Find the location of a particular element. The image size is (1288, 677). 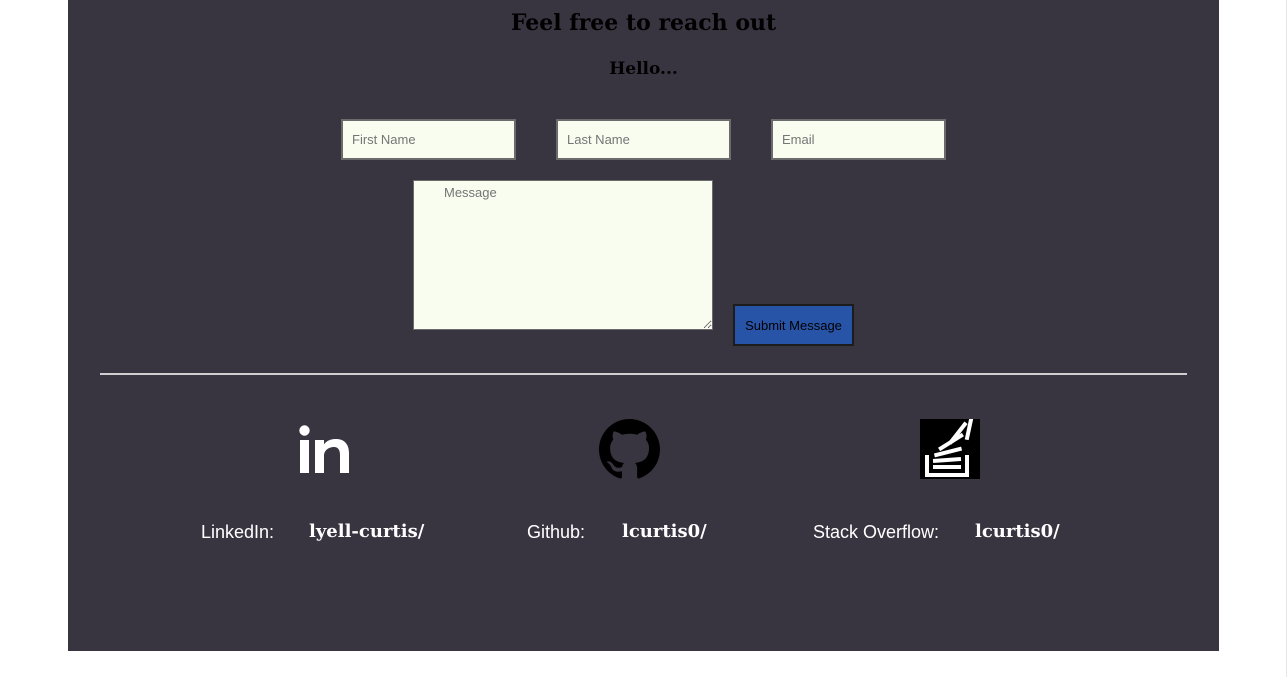

linkedin-label: LinkedIn: is located at coordinates (238, 532).